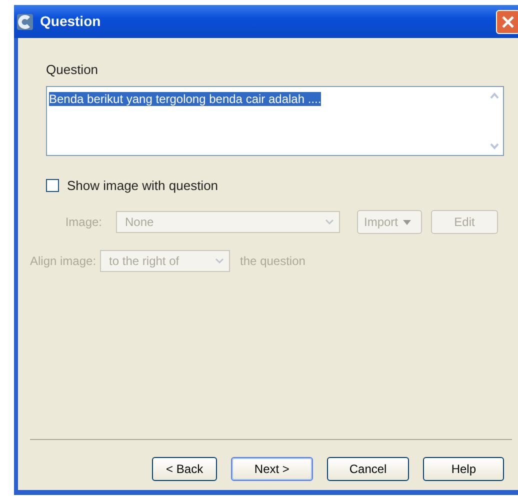 The image size is (518, 500). Describe the element at coordinates (368, 469) in the screenshot. I see `dialog-button: Cancel` at that location.